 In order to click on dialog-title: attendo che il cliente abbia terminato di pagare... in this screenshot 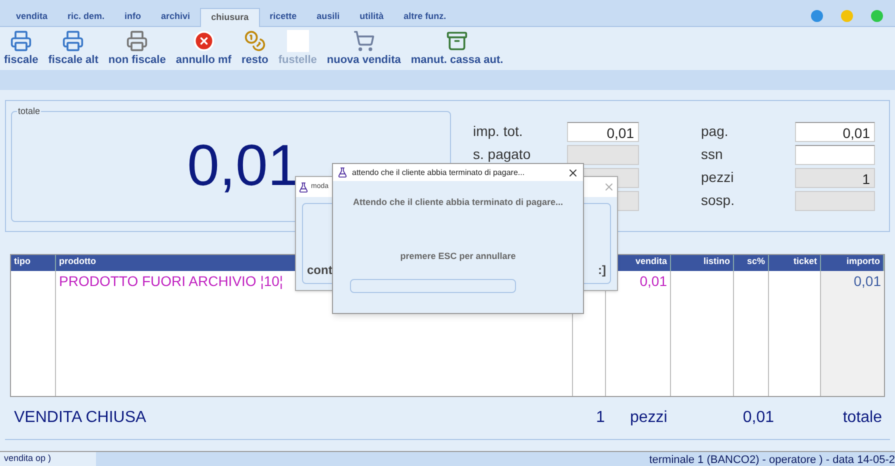, I will do `click(438, 172)`.